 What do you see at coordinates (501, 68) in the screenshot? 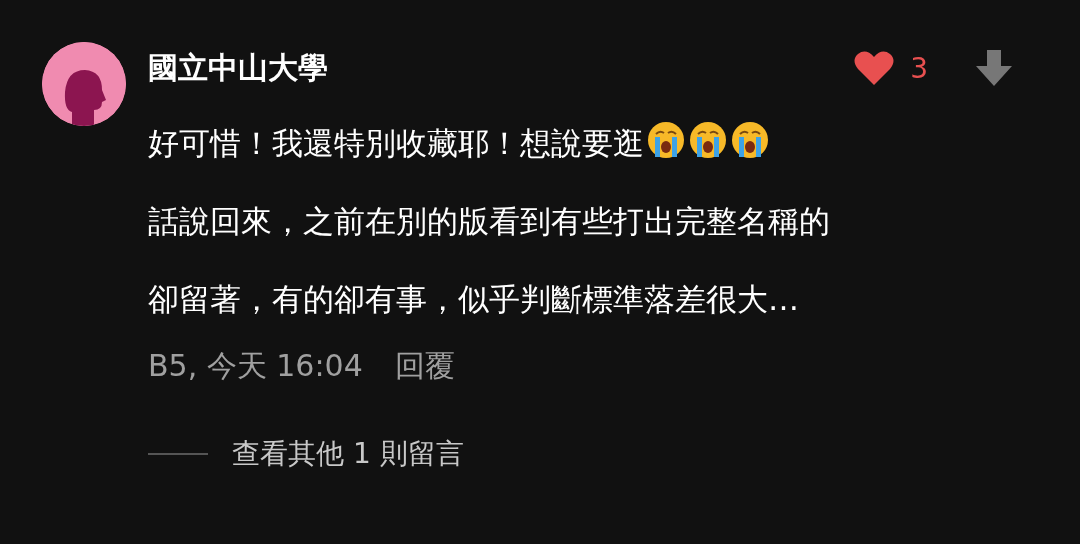
I see `author-name: 國立中山大學` at bounding box center [501, 68].